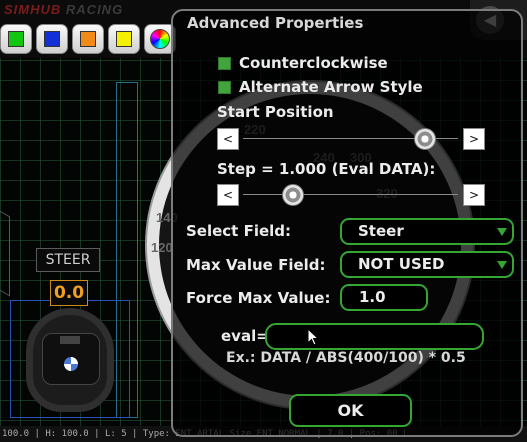 The width and height of the screenshot is (527, 442). I want to click on steering-wheel-display, so click(70, 340).